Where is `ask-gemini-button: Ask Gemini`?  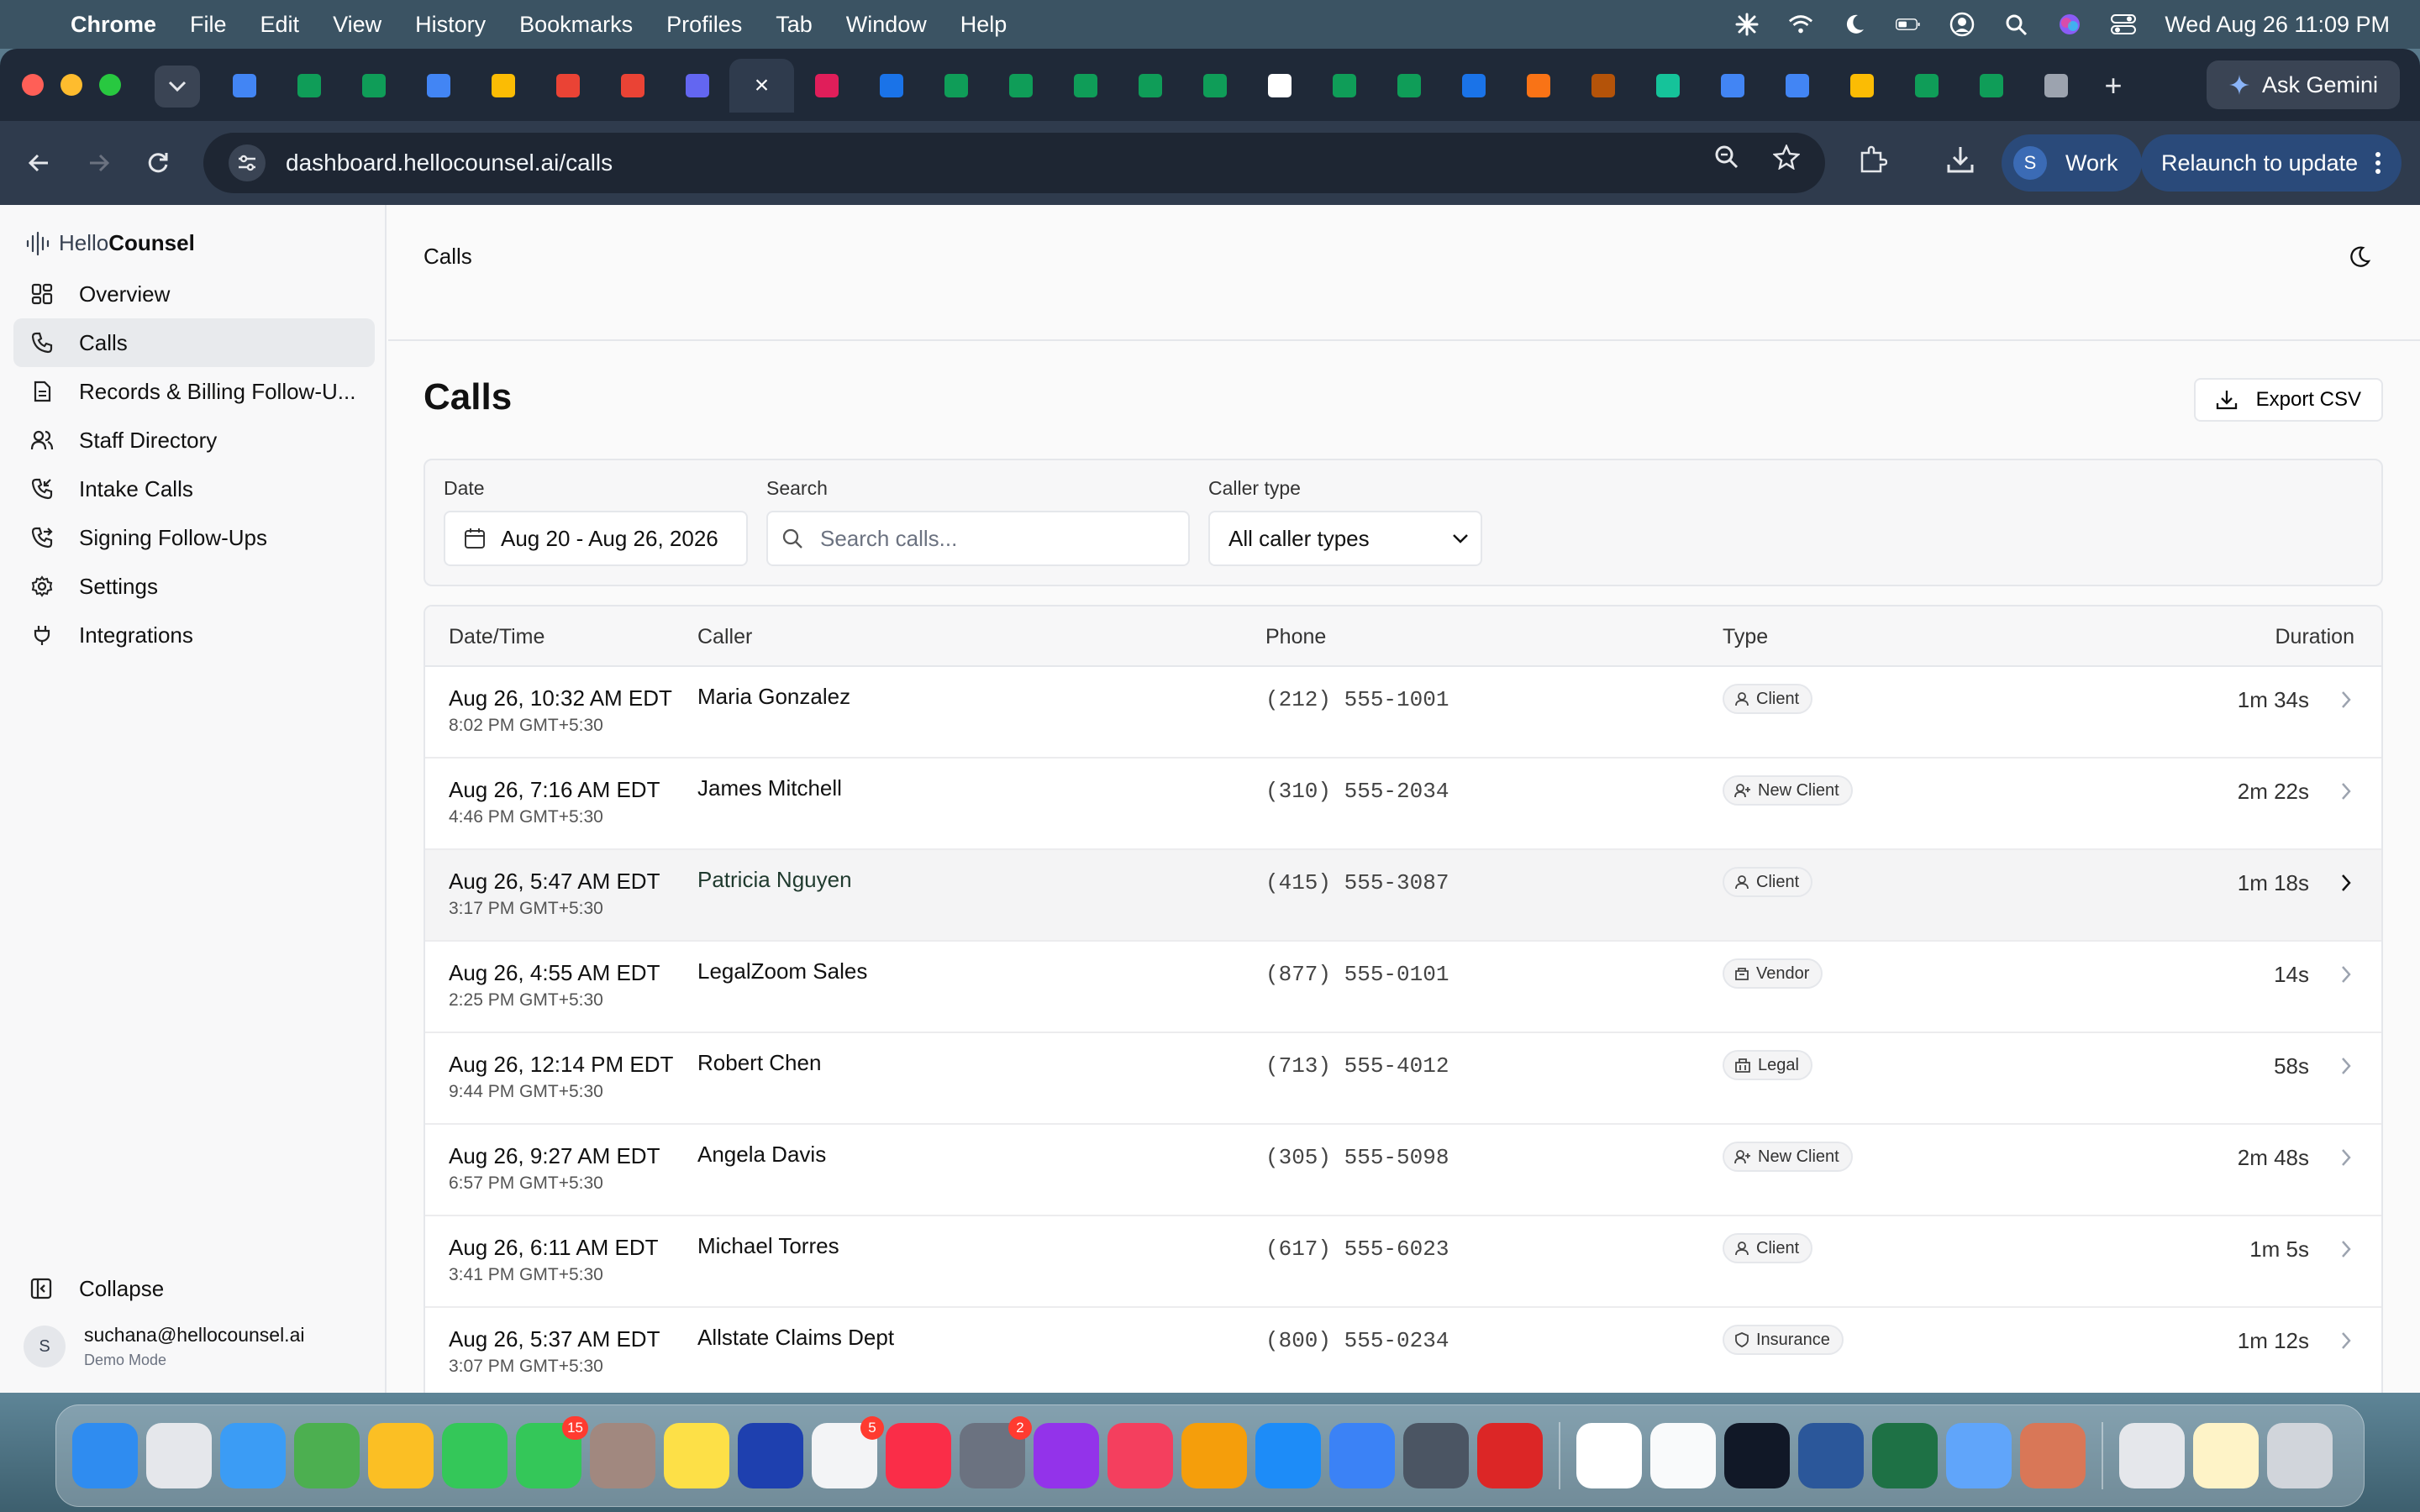
ask-gemini-button: Ask Gemini is located at coordinates (2303, 84).